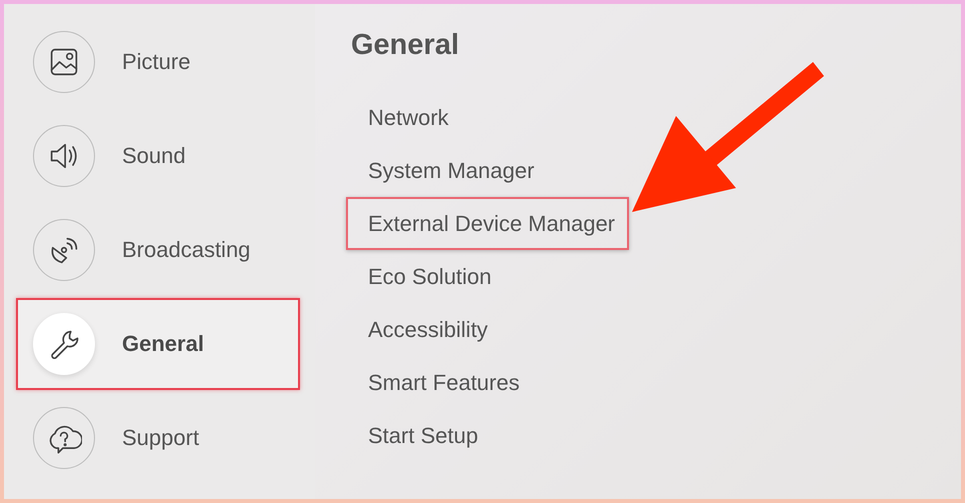 The image size is (965, 503). I want to click on menu-item: Accessibility, so click(424, 329).